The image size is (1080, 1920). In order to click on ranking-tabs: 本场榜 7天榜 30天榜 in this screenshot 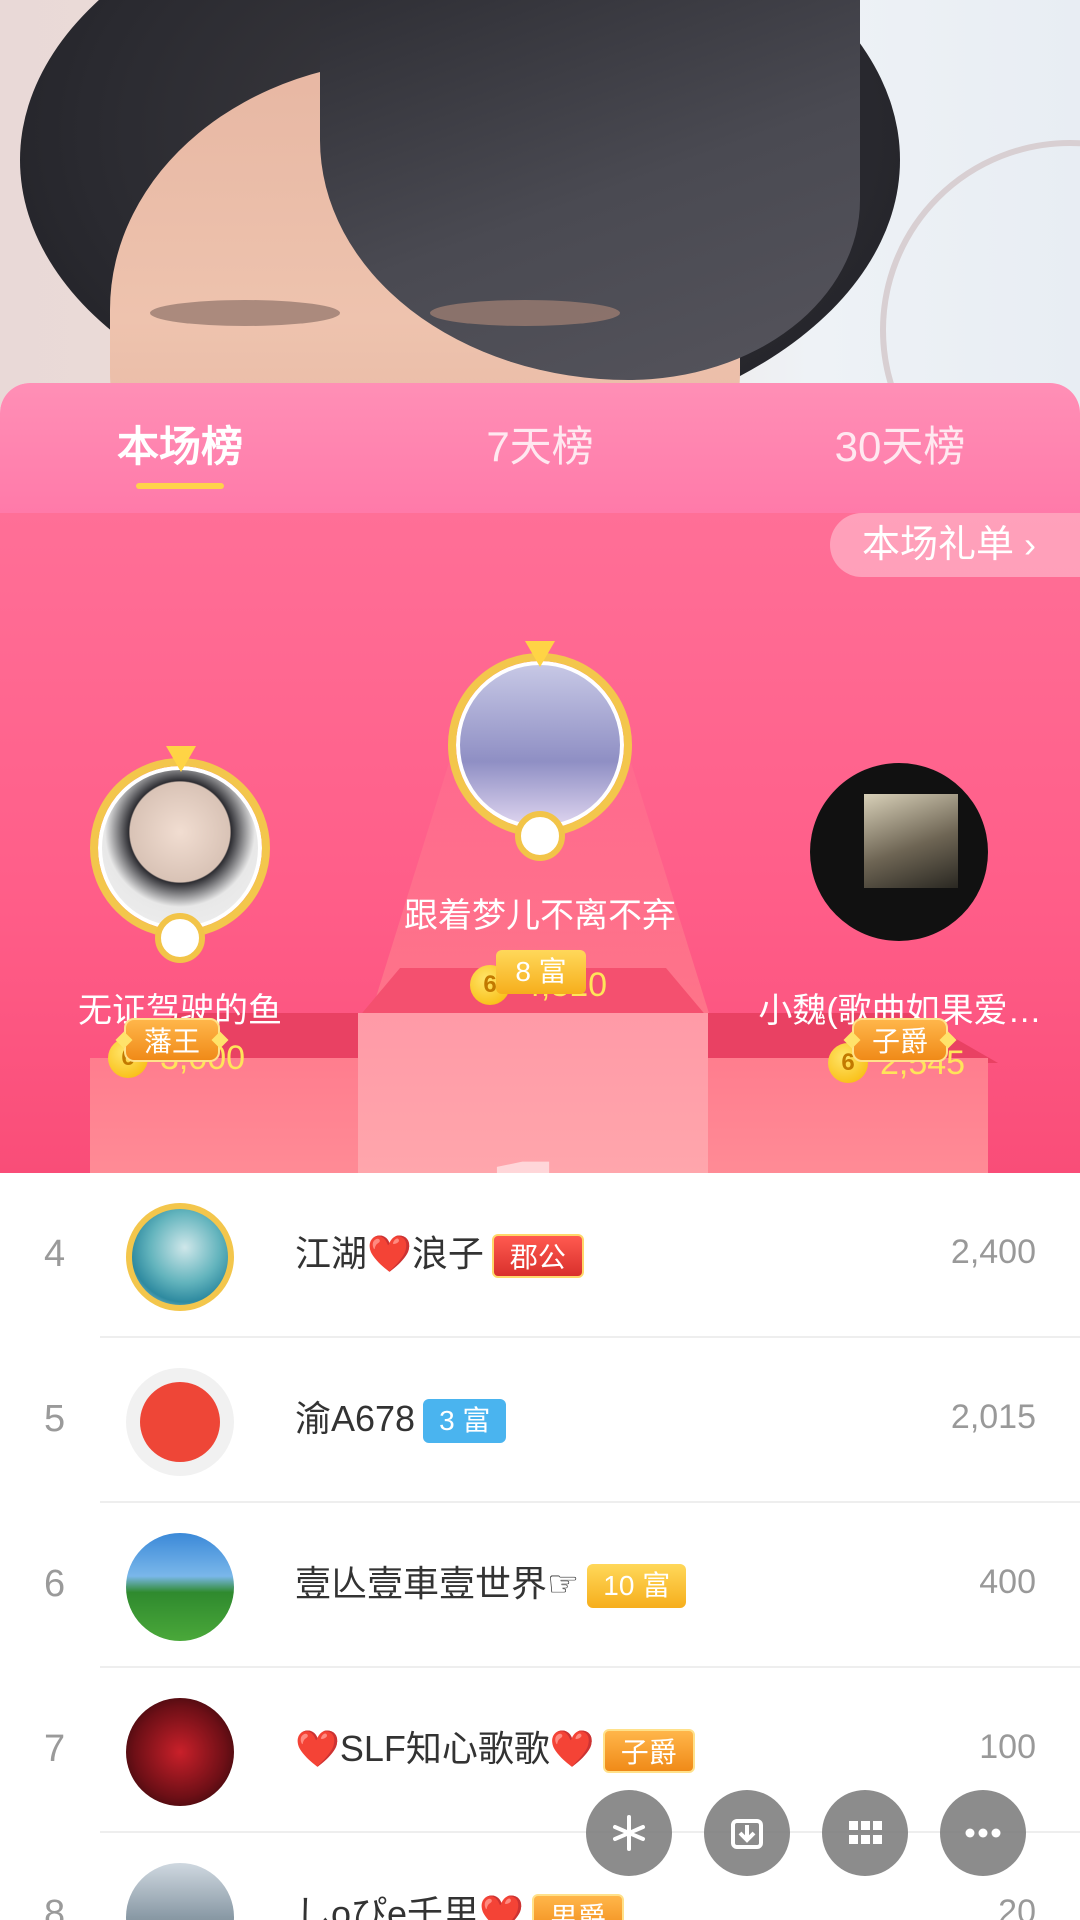, I will do `click(540, 448)`.